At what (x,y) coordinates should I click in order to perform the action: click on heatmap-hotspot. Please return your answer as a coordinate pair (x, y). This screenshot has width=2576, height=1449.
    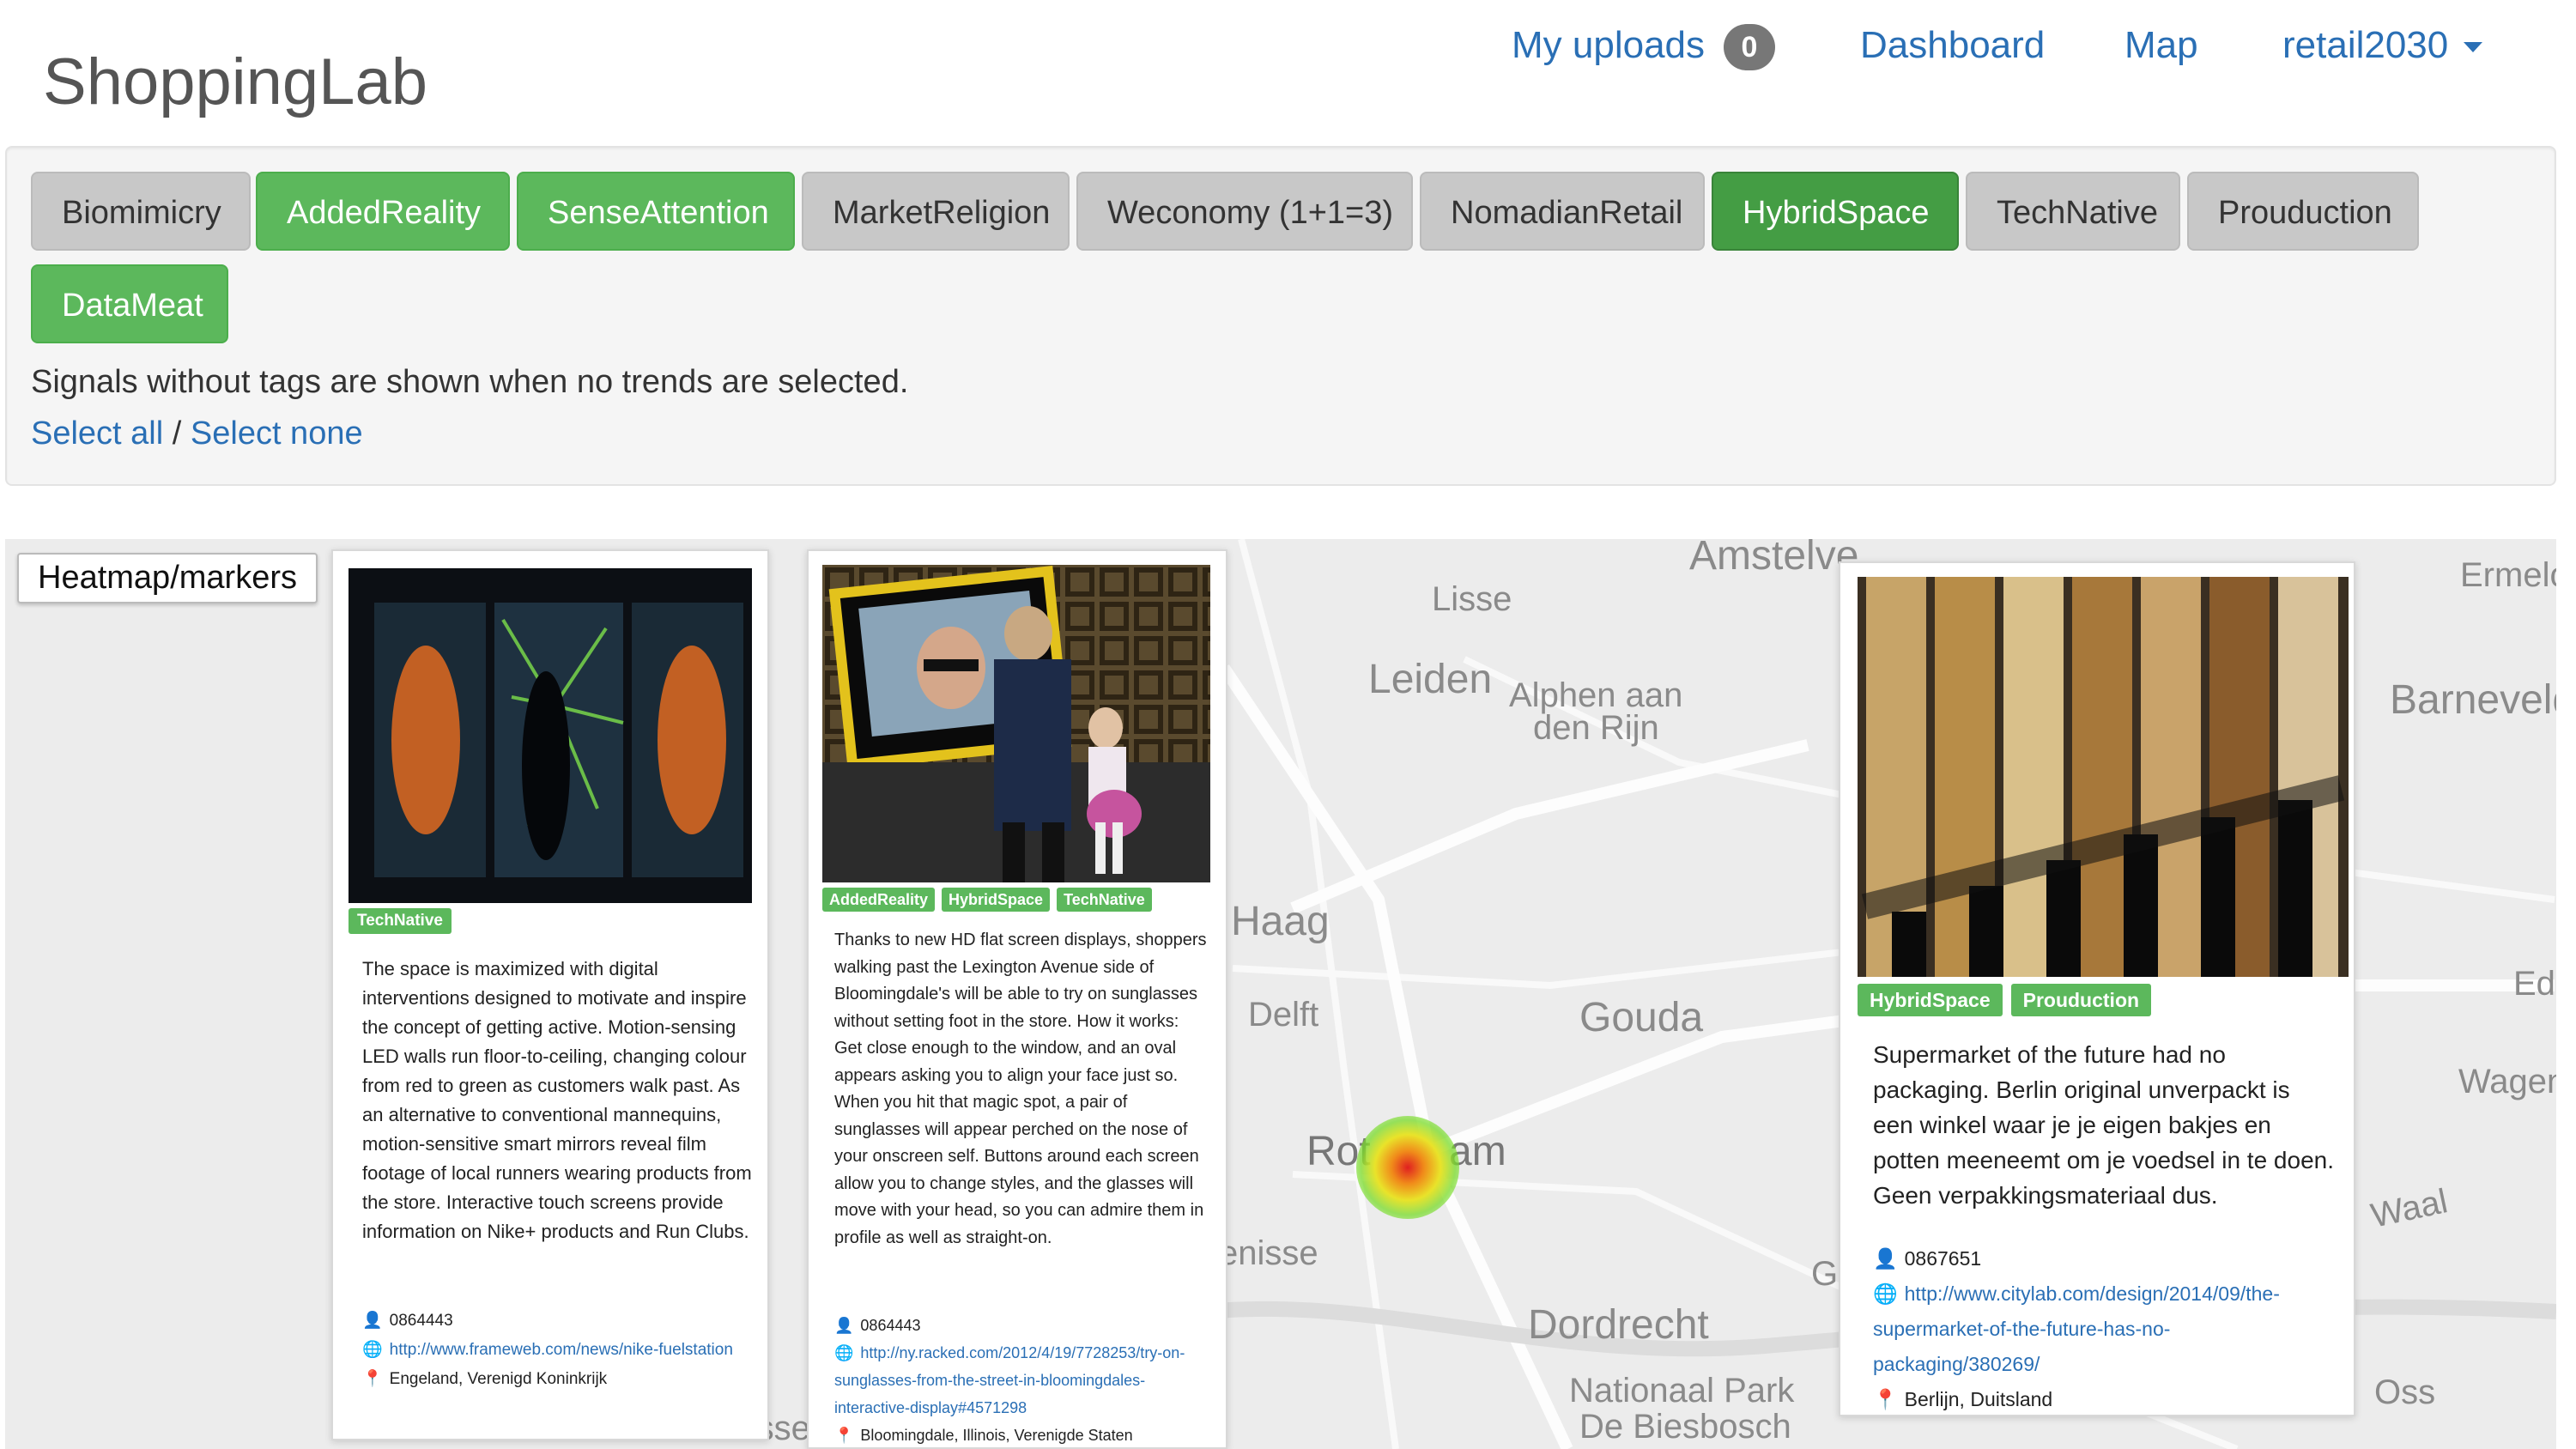
    Looking at the image, I should click on (1407, 1167).